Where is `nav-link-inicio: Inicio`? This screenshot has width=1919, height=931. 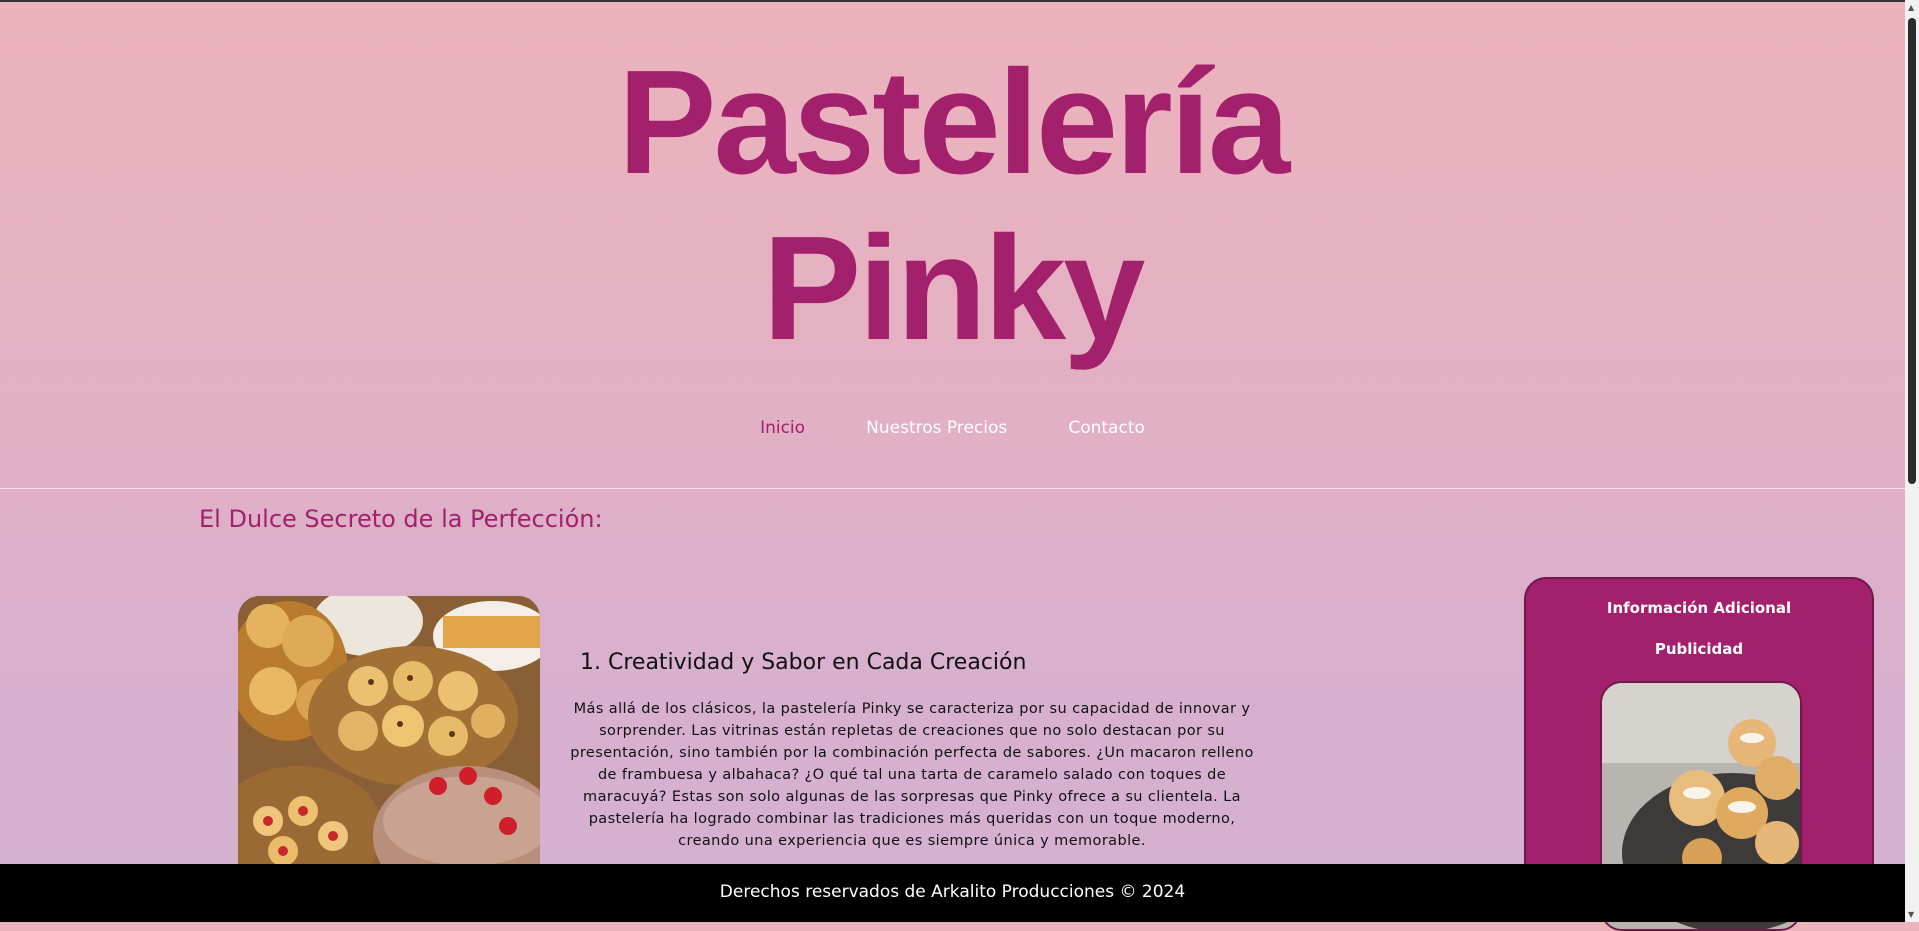
nav-link-inicio: Inicio is located at coordinates (782, 428).